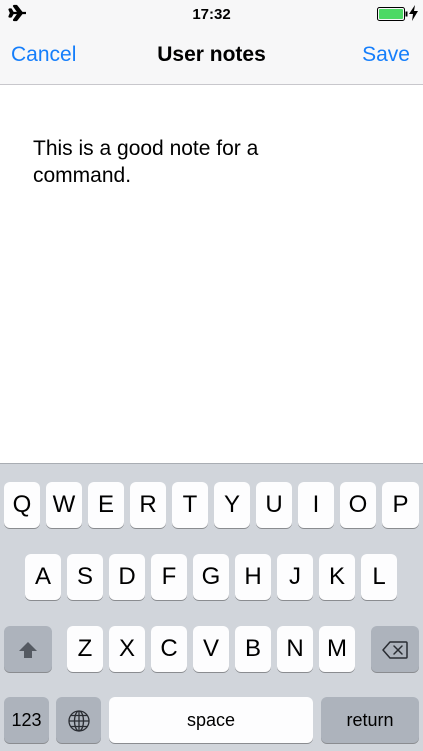 The height and width of the screenshot is (751, 423). I want to click on space-key: space, so click(211, 720).